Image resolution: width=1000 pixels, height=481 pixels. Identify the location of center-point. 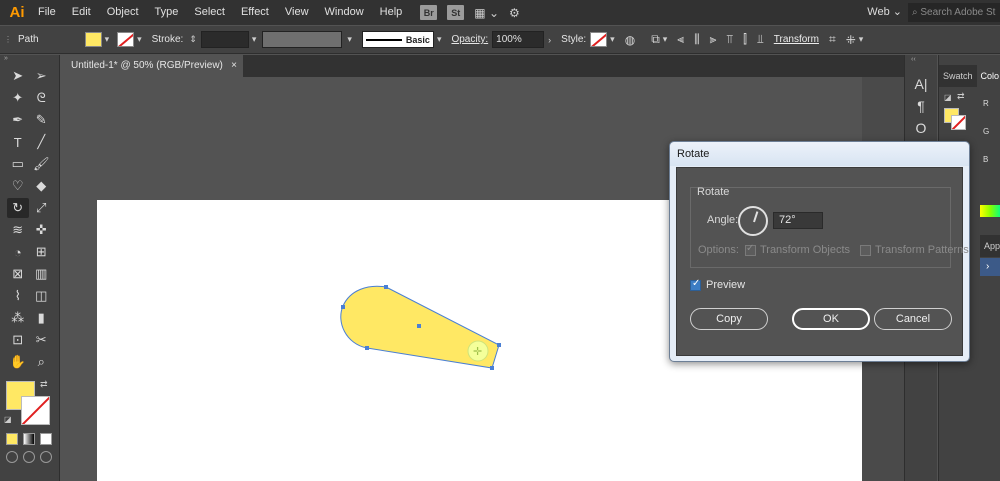
(419, 326).